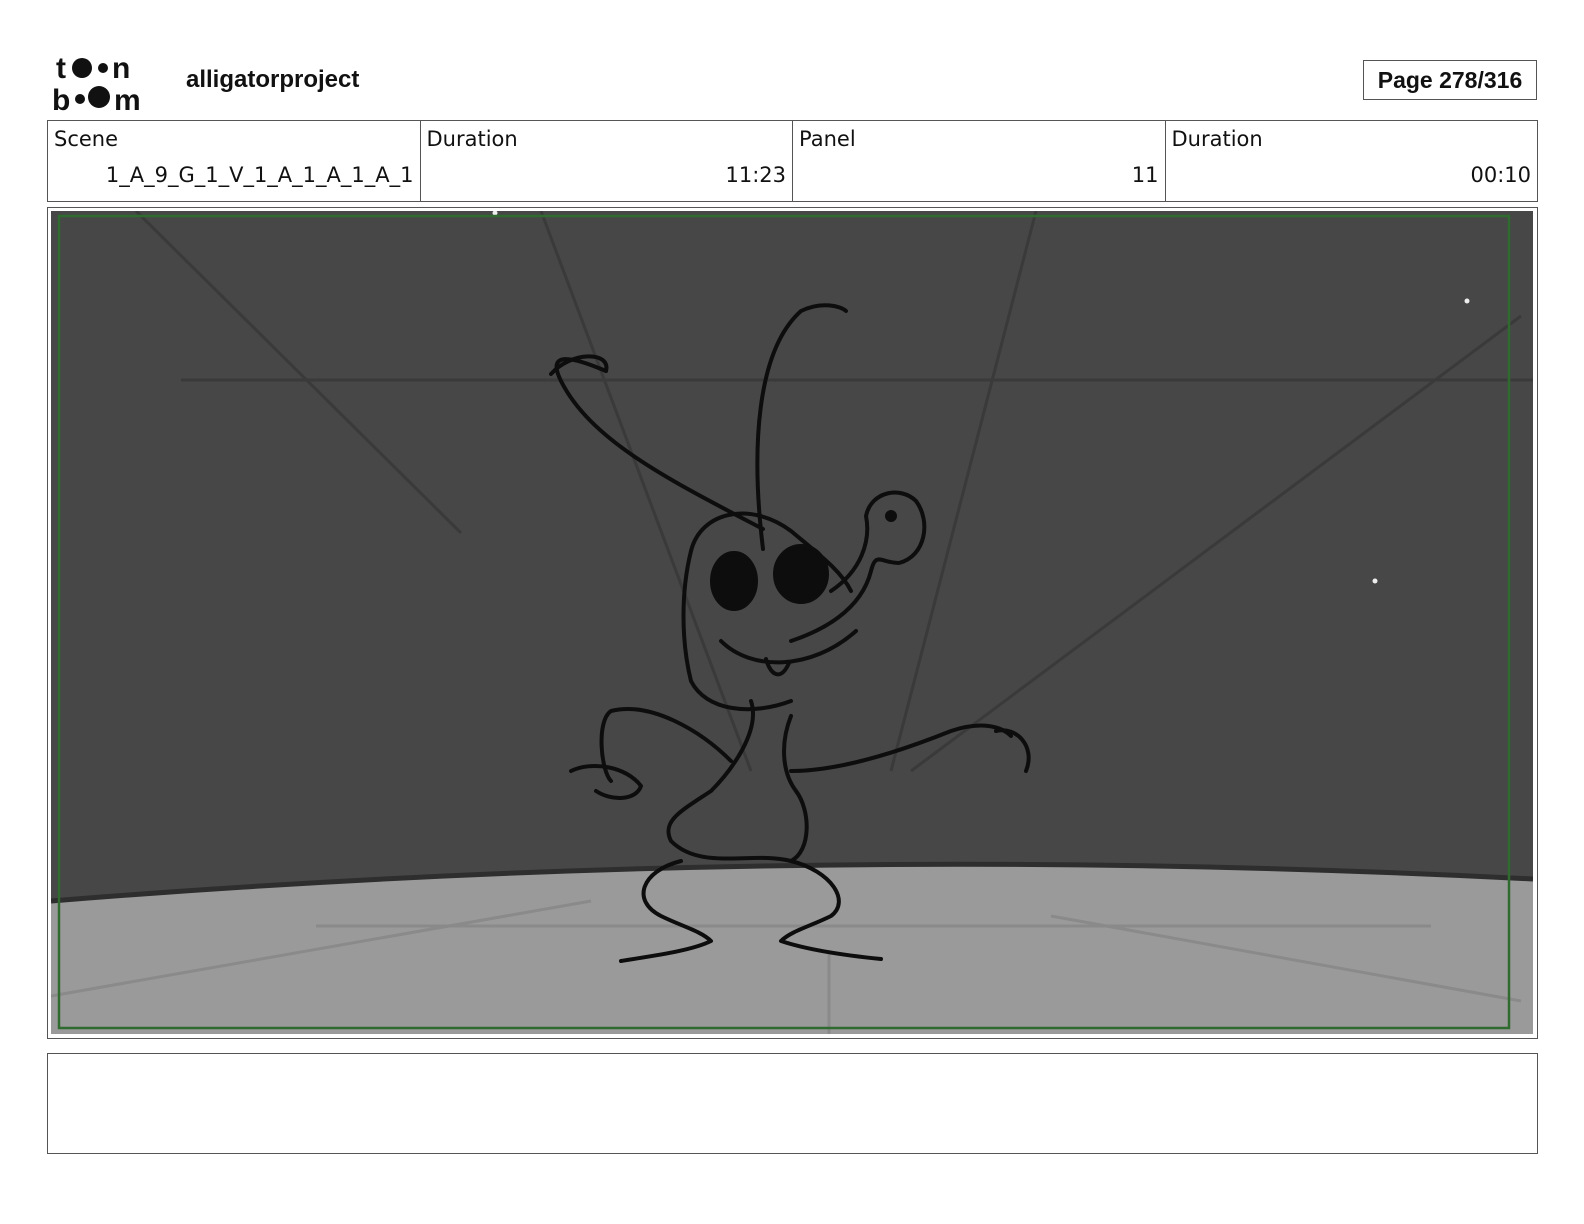  Describe the element at coordinates (127, 98) in the screenshot. I see `svg-text: m` at that location.